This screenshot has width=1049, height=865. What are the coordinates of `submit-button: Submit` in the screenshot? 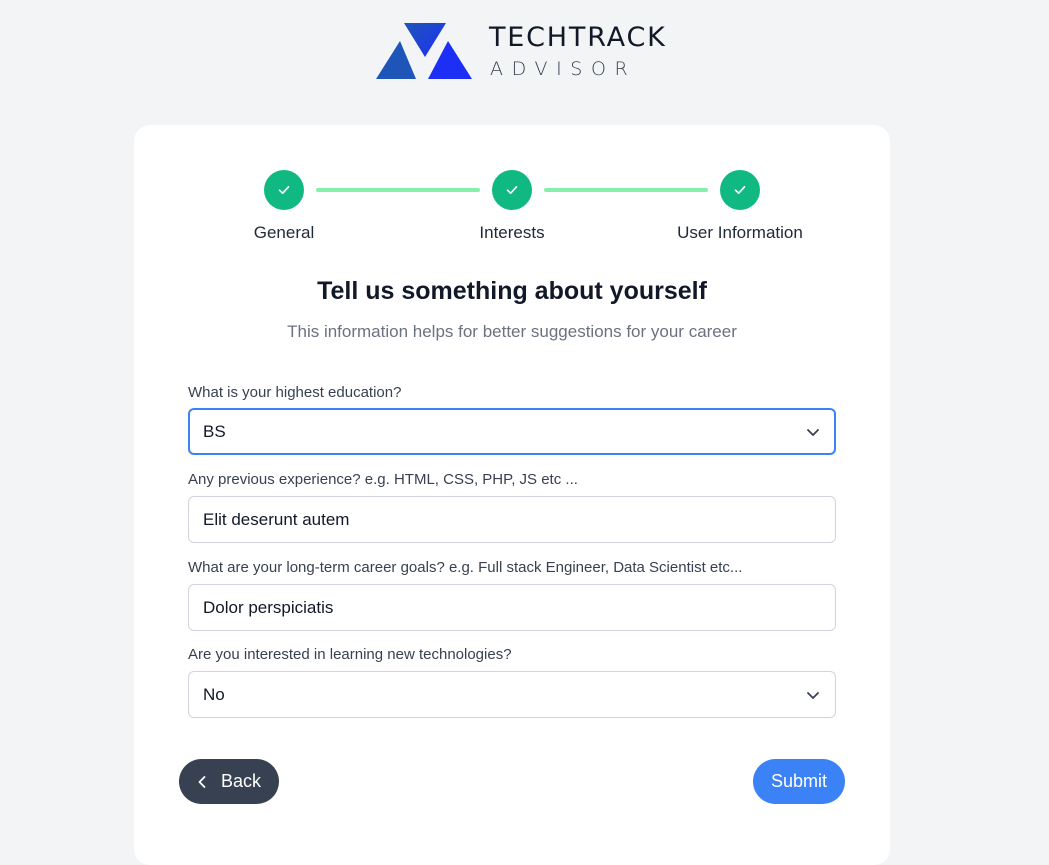 It's located at (799, 781).